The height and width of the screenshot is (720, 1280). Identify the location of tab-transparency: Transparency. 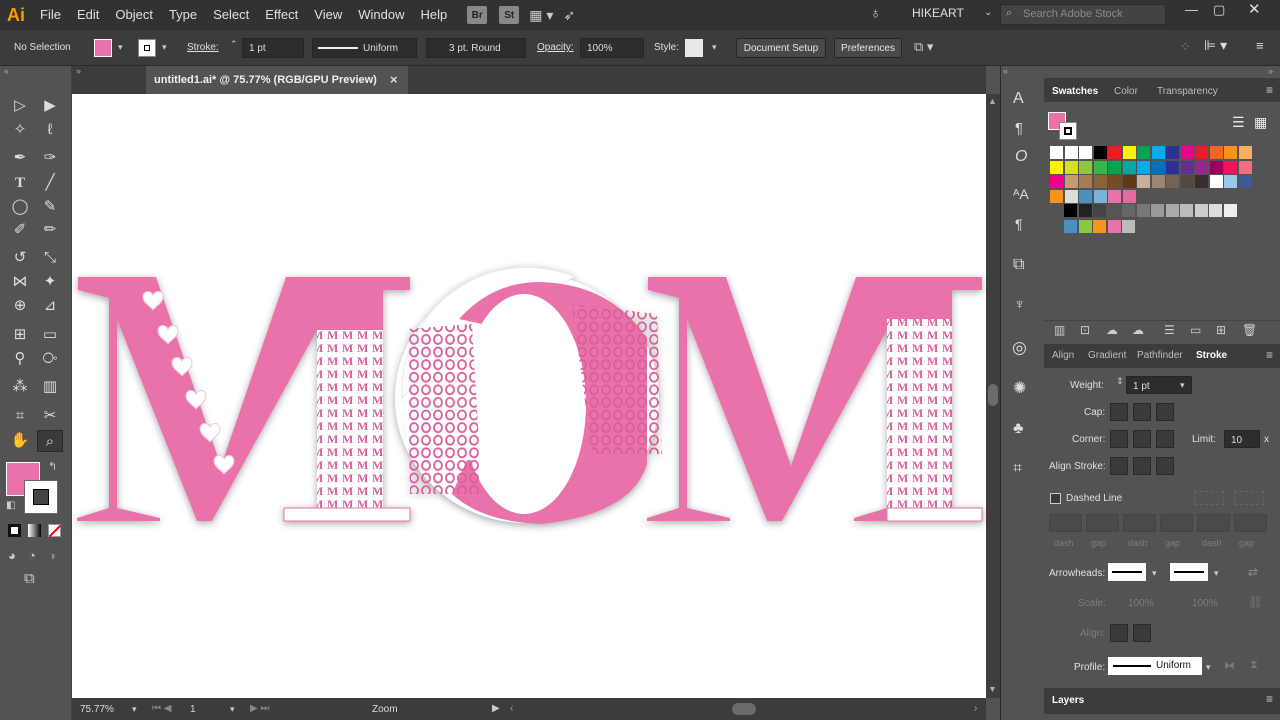
(1187, 91).